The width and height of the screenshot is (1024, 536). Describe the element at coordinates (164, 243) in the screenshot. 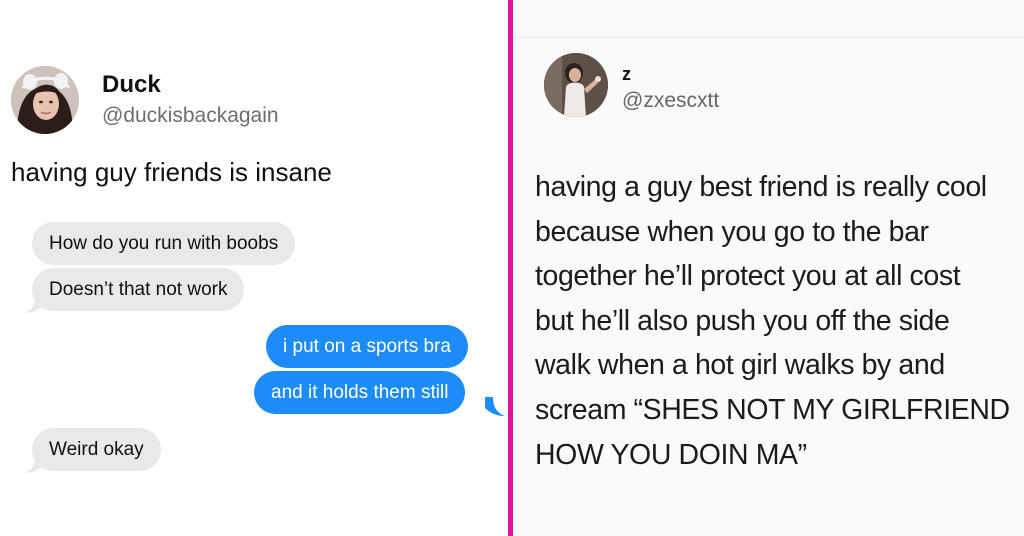

I see `message-bubble-incoming: How do you run with boobs` at that location.